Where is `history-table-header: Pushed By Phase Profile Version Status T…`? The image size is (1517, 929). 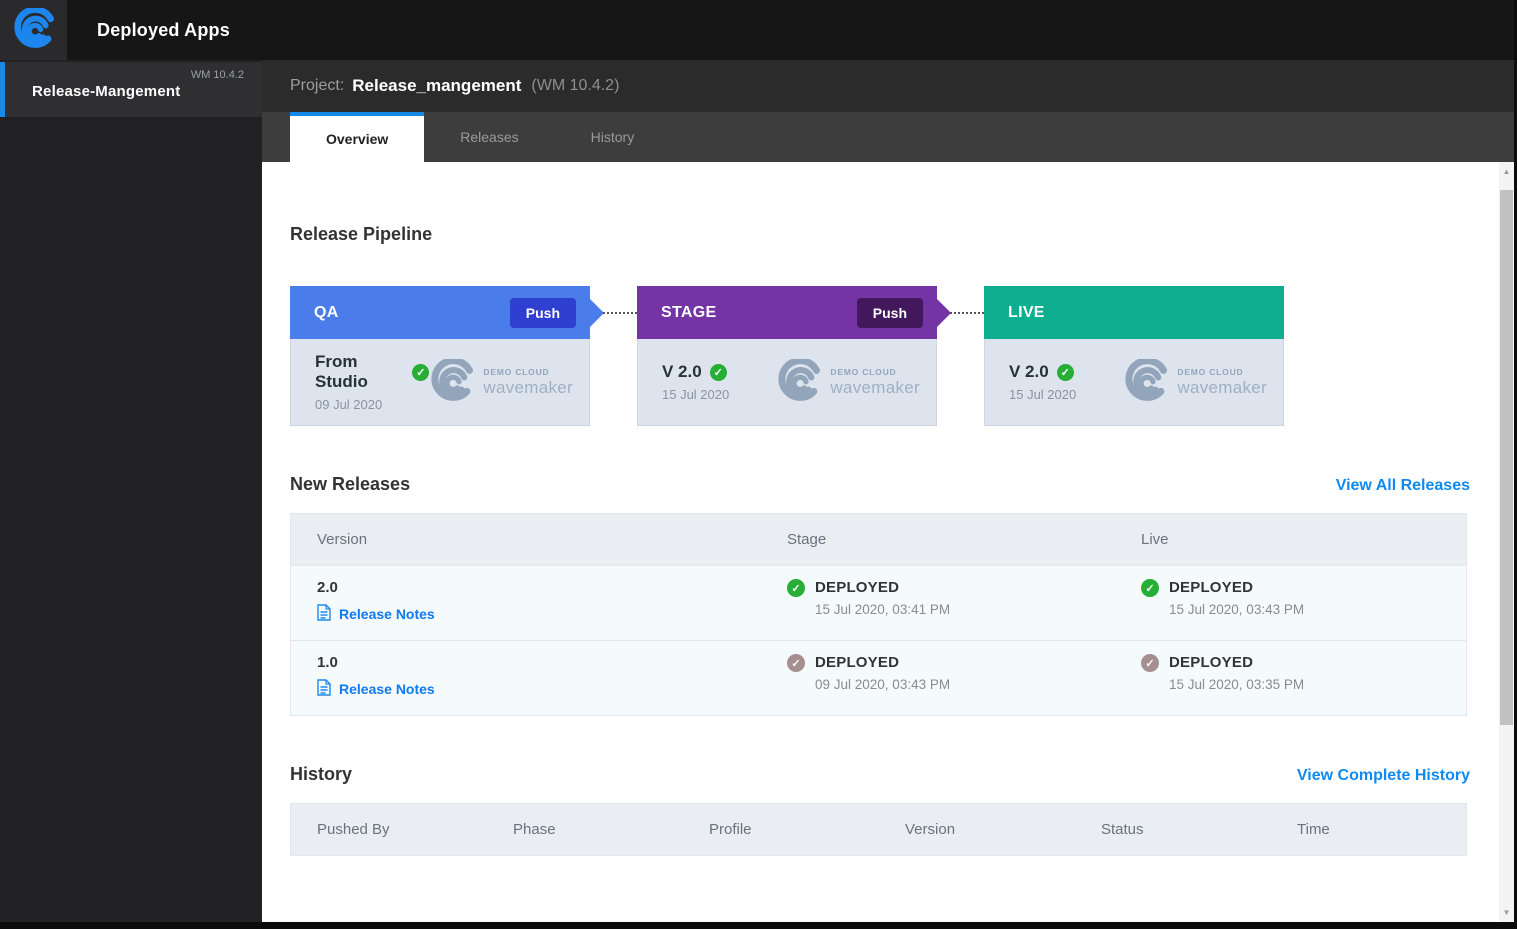
history-table-header: Pushed By Phase Profile Version Status T… is located at coordinates (878, 829).